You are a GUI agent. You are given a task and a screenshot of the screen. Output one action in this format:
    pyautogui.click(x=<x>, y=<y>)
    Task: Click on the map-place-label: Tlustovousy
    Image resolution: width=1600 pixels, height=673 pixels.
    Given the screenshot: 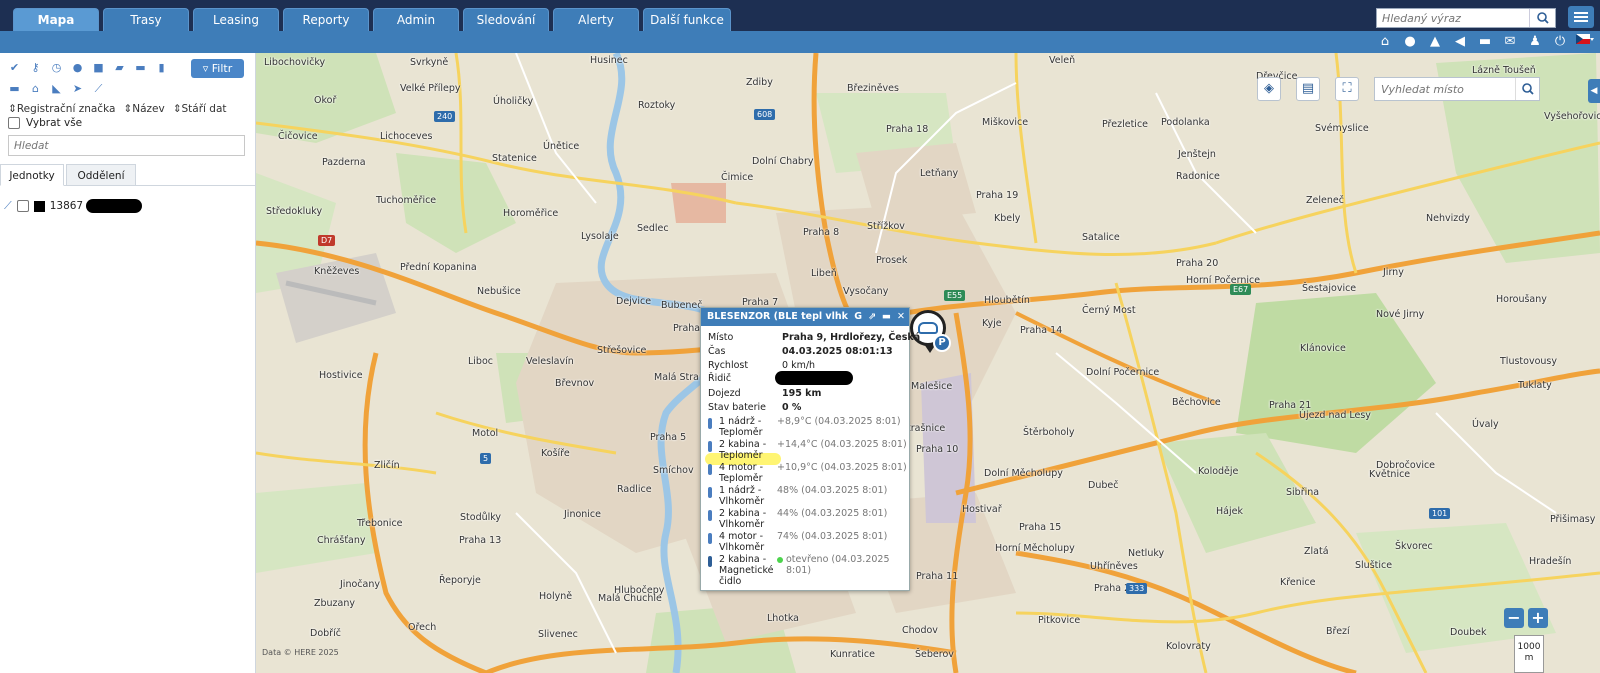 What is the action you would take?
    pyautogui.click(x=1528, y=361)
    